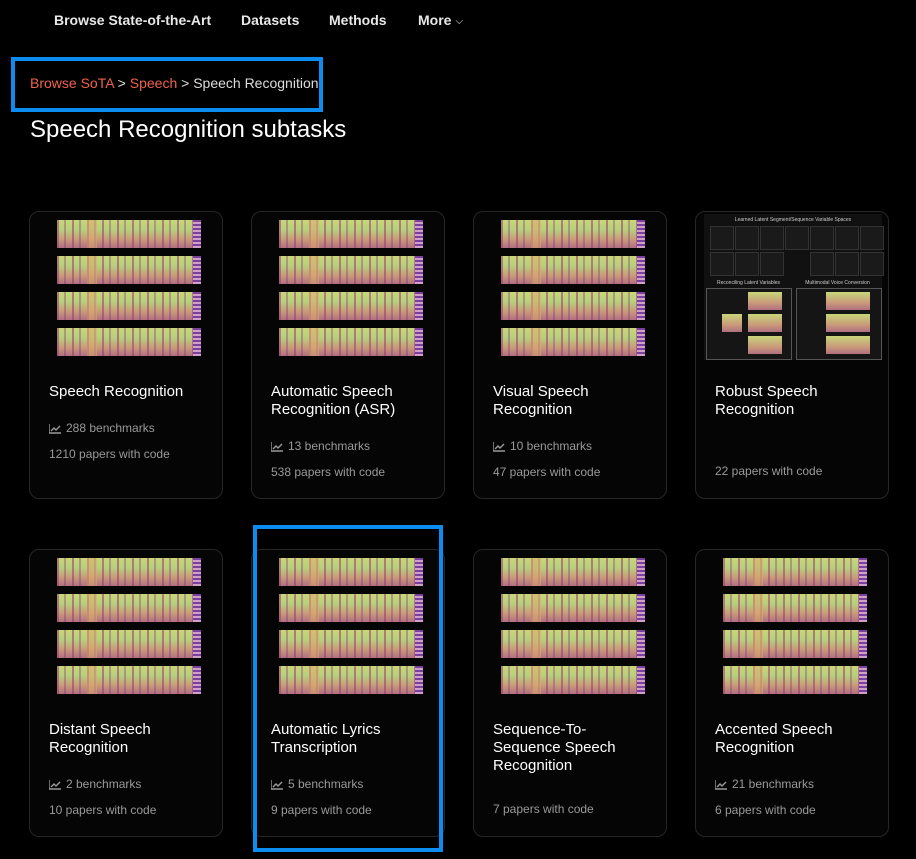 The image size is (916, 859). What do you see at coordinates (328, 472) in the screenshot?
I see `card-papers: 538 papers with code` at bounding box center [328, 472].